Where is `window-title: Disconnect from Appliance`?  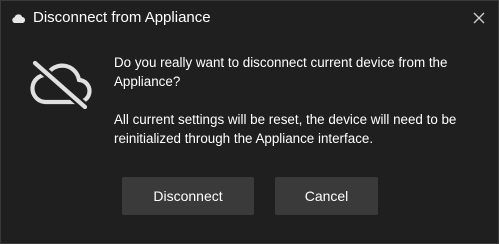 window-title: Disconnect from Appliance is located at coordinates (122, 17).